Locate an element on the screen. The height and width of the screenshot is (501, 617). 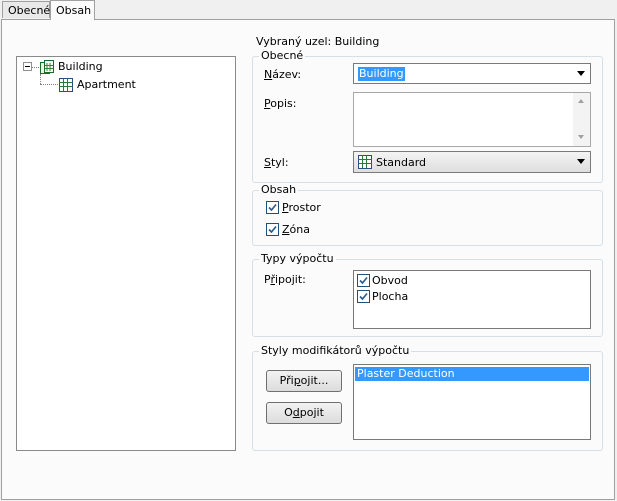
tree-item-label: Building is located at coordinates (80, 66).